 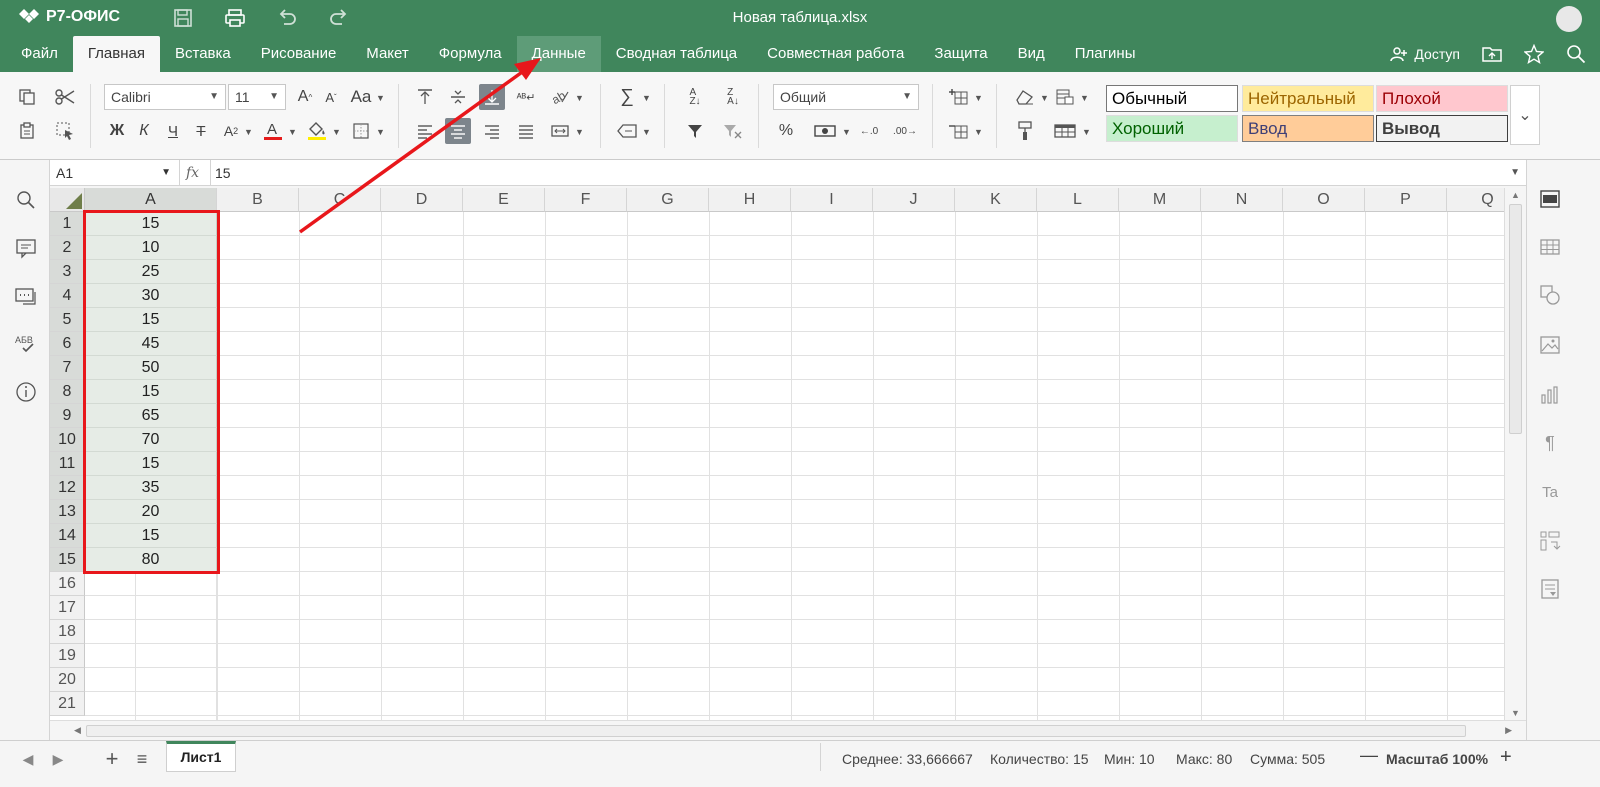 I want to click on formula-input: 15, so click(x=855, y=173).